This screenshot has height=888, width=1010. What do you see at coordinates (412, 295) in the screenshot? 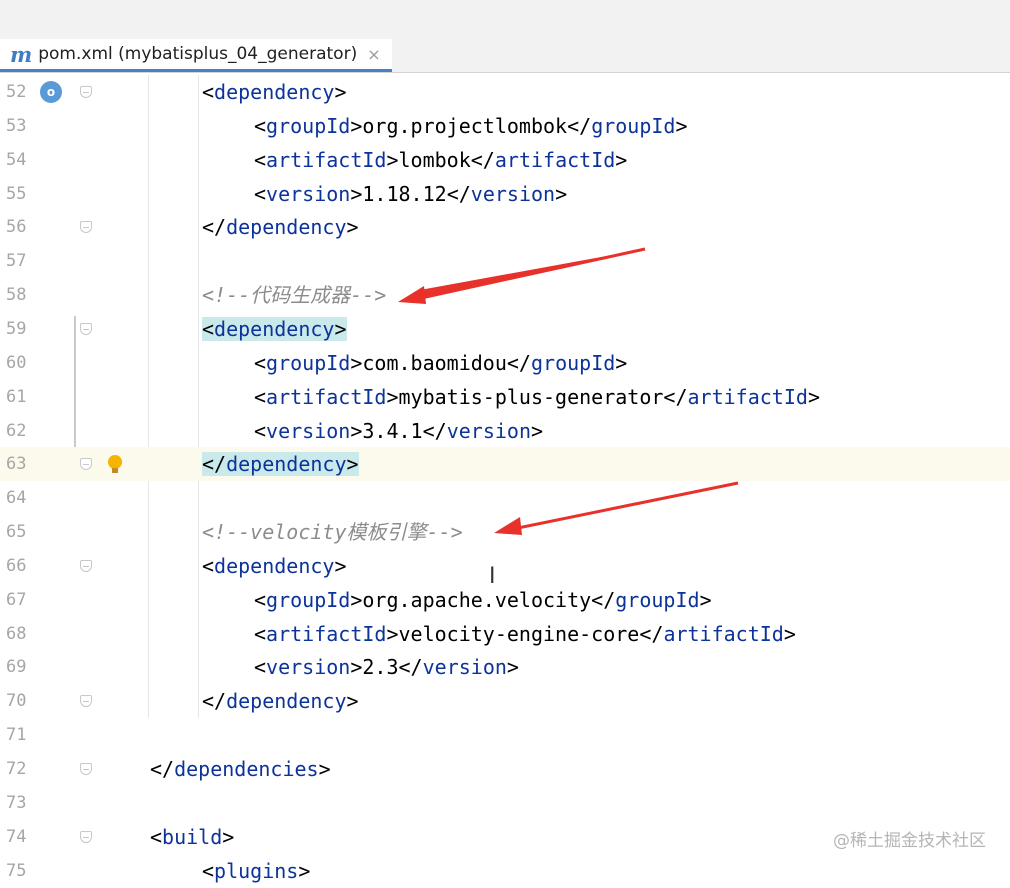
I see `arrow-comment-generator-head` at bounding box center [412, 295].